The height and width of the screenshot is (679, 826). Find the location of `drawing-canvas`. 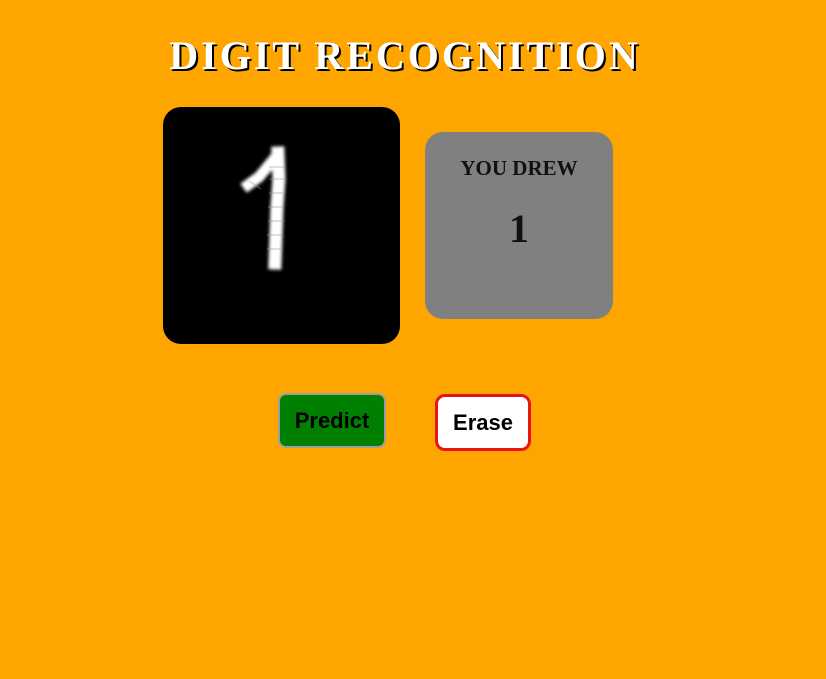

drawing-canvas is located at coordinates (281, 225).